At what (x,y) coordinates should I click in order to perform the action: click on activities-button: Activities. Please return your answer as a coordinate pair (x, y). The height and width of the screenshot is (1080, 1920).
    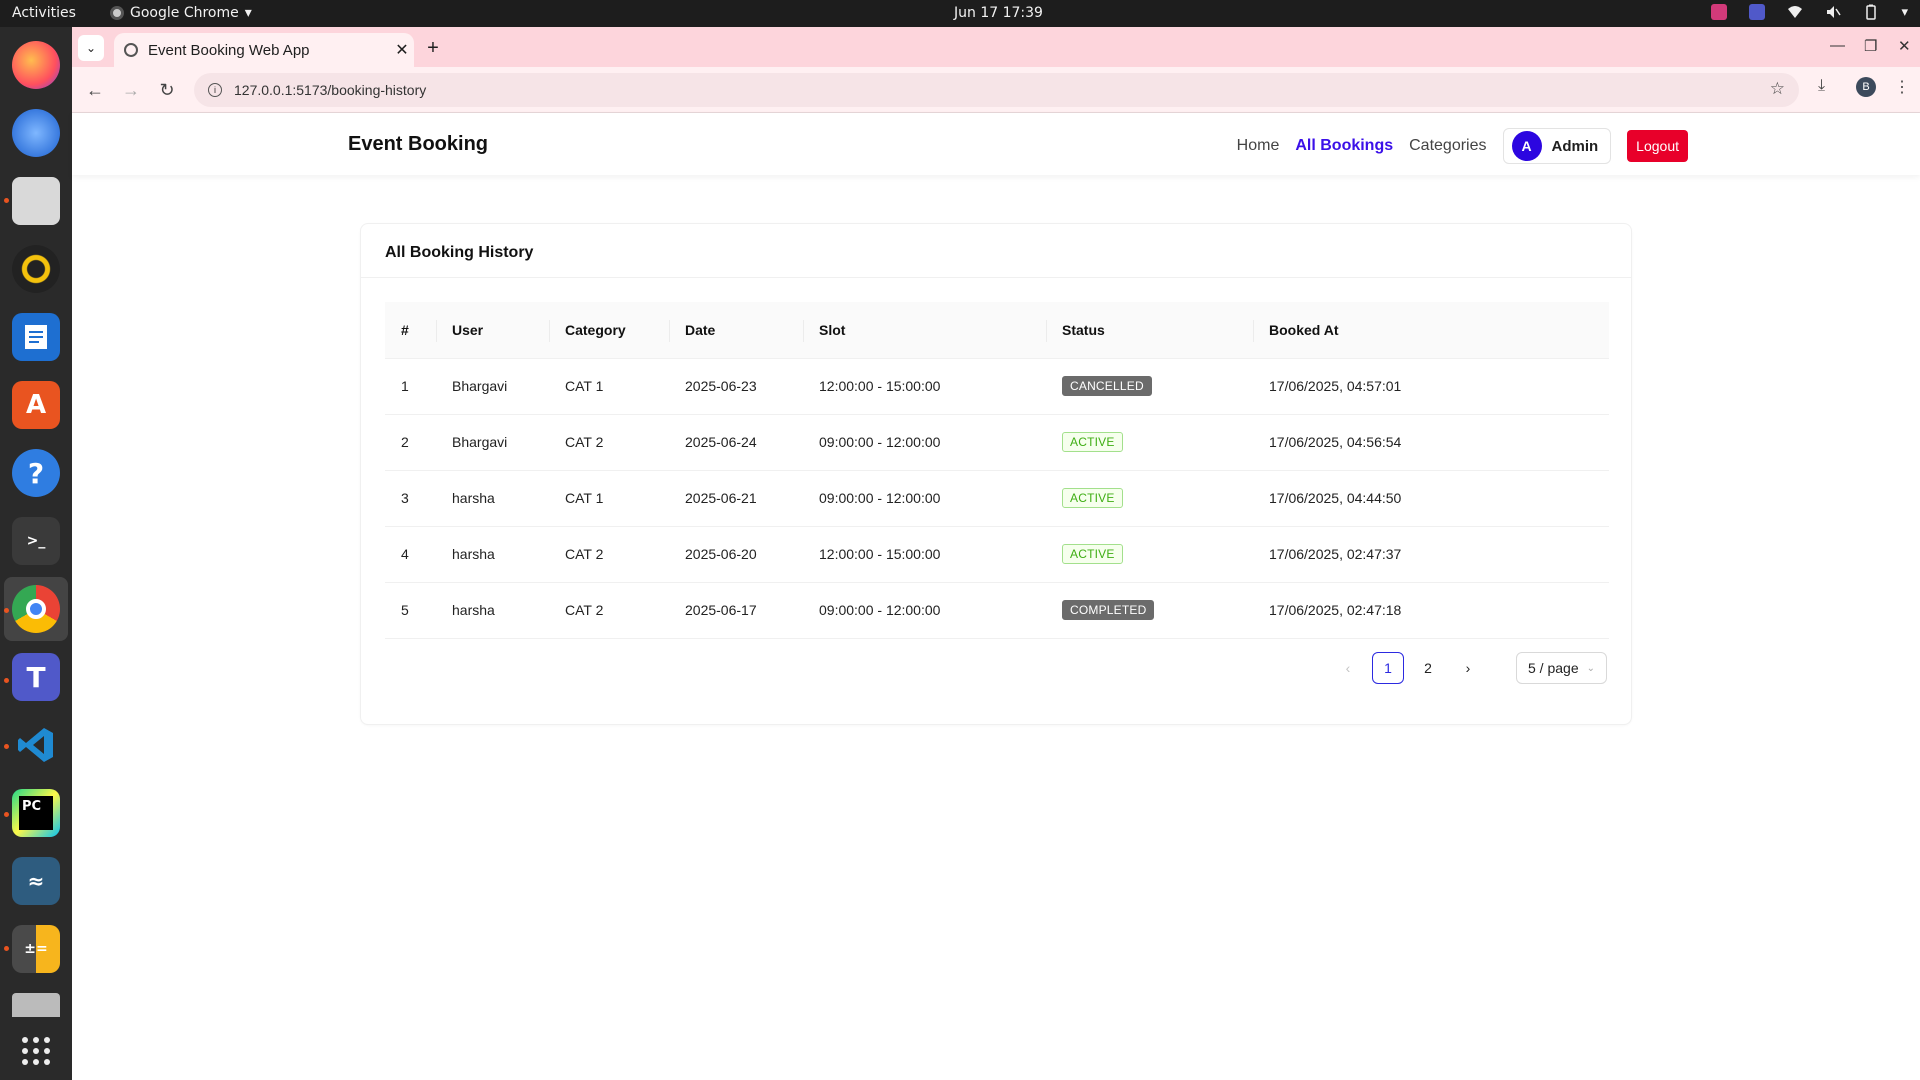
    Looking at the image, I should click on (44, 13).